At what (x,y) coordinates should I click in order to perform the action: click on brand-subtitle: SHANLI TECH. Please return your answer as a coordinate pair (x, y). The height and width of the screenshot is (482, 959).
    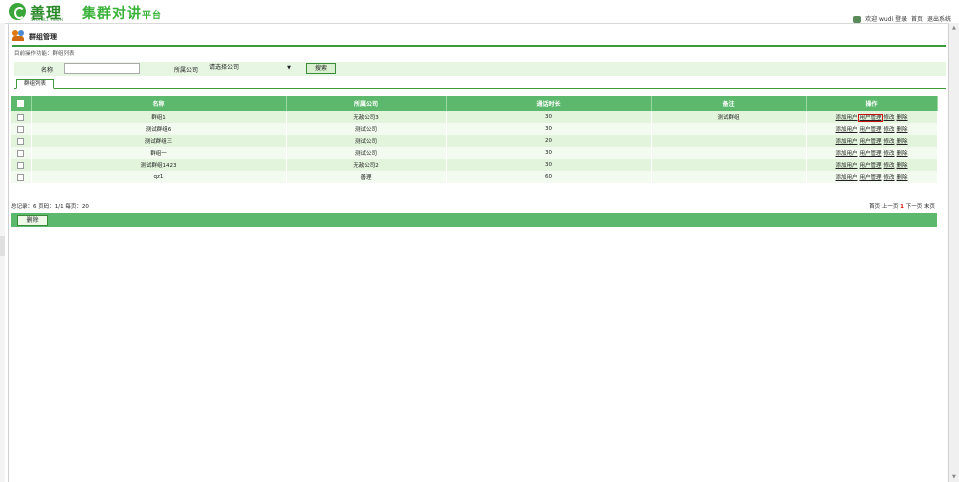
    Looking at the image, I should click on (47, 19).